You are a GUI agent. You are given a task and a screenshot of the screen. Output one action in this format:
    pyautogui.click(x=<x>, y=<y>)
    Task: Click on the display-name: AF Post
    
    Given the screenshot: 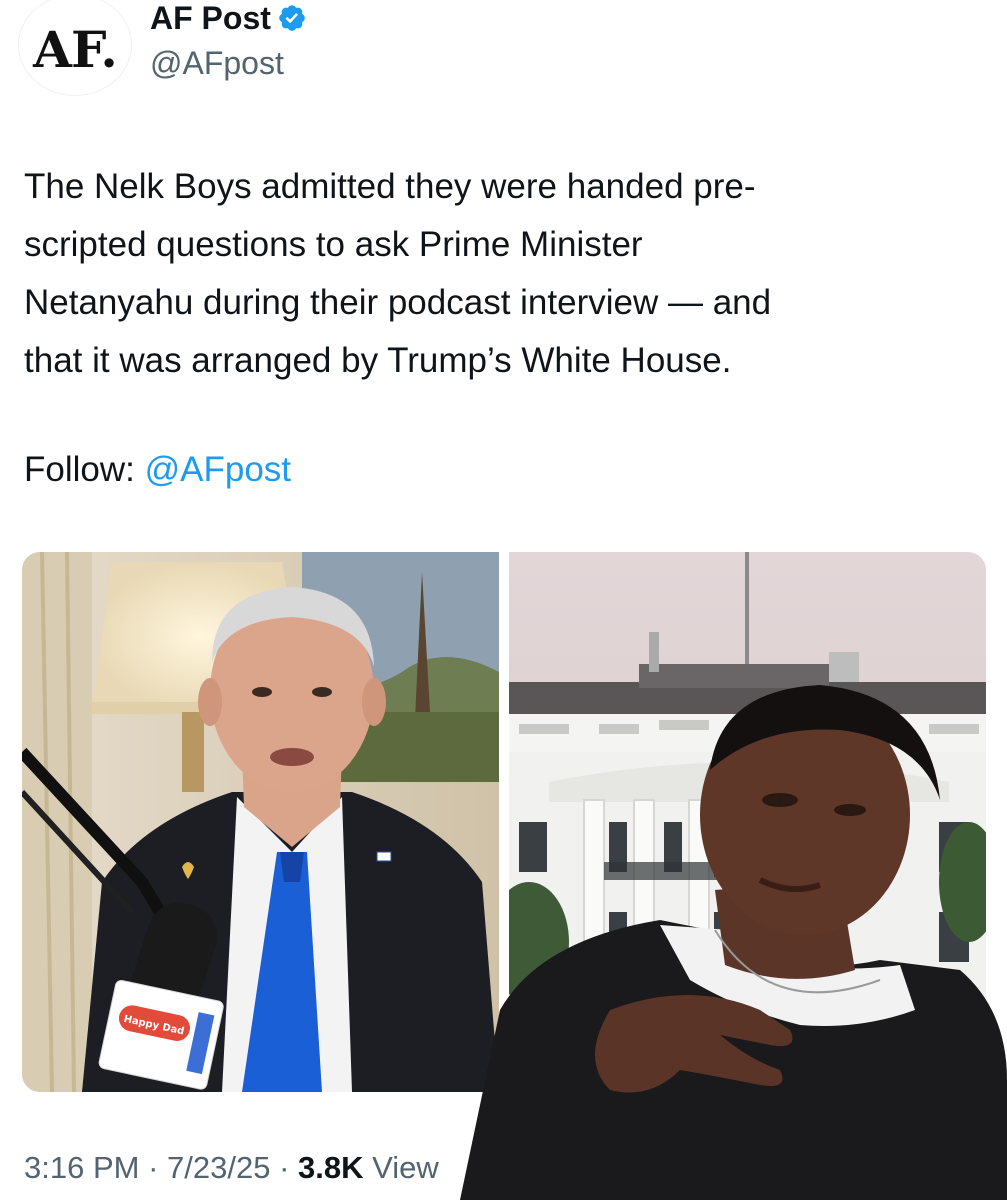 What is the action you would take?
    pyautogui.click(x=210, y=18)
    